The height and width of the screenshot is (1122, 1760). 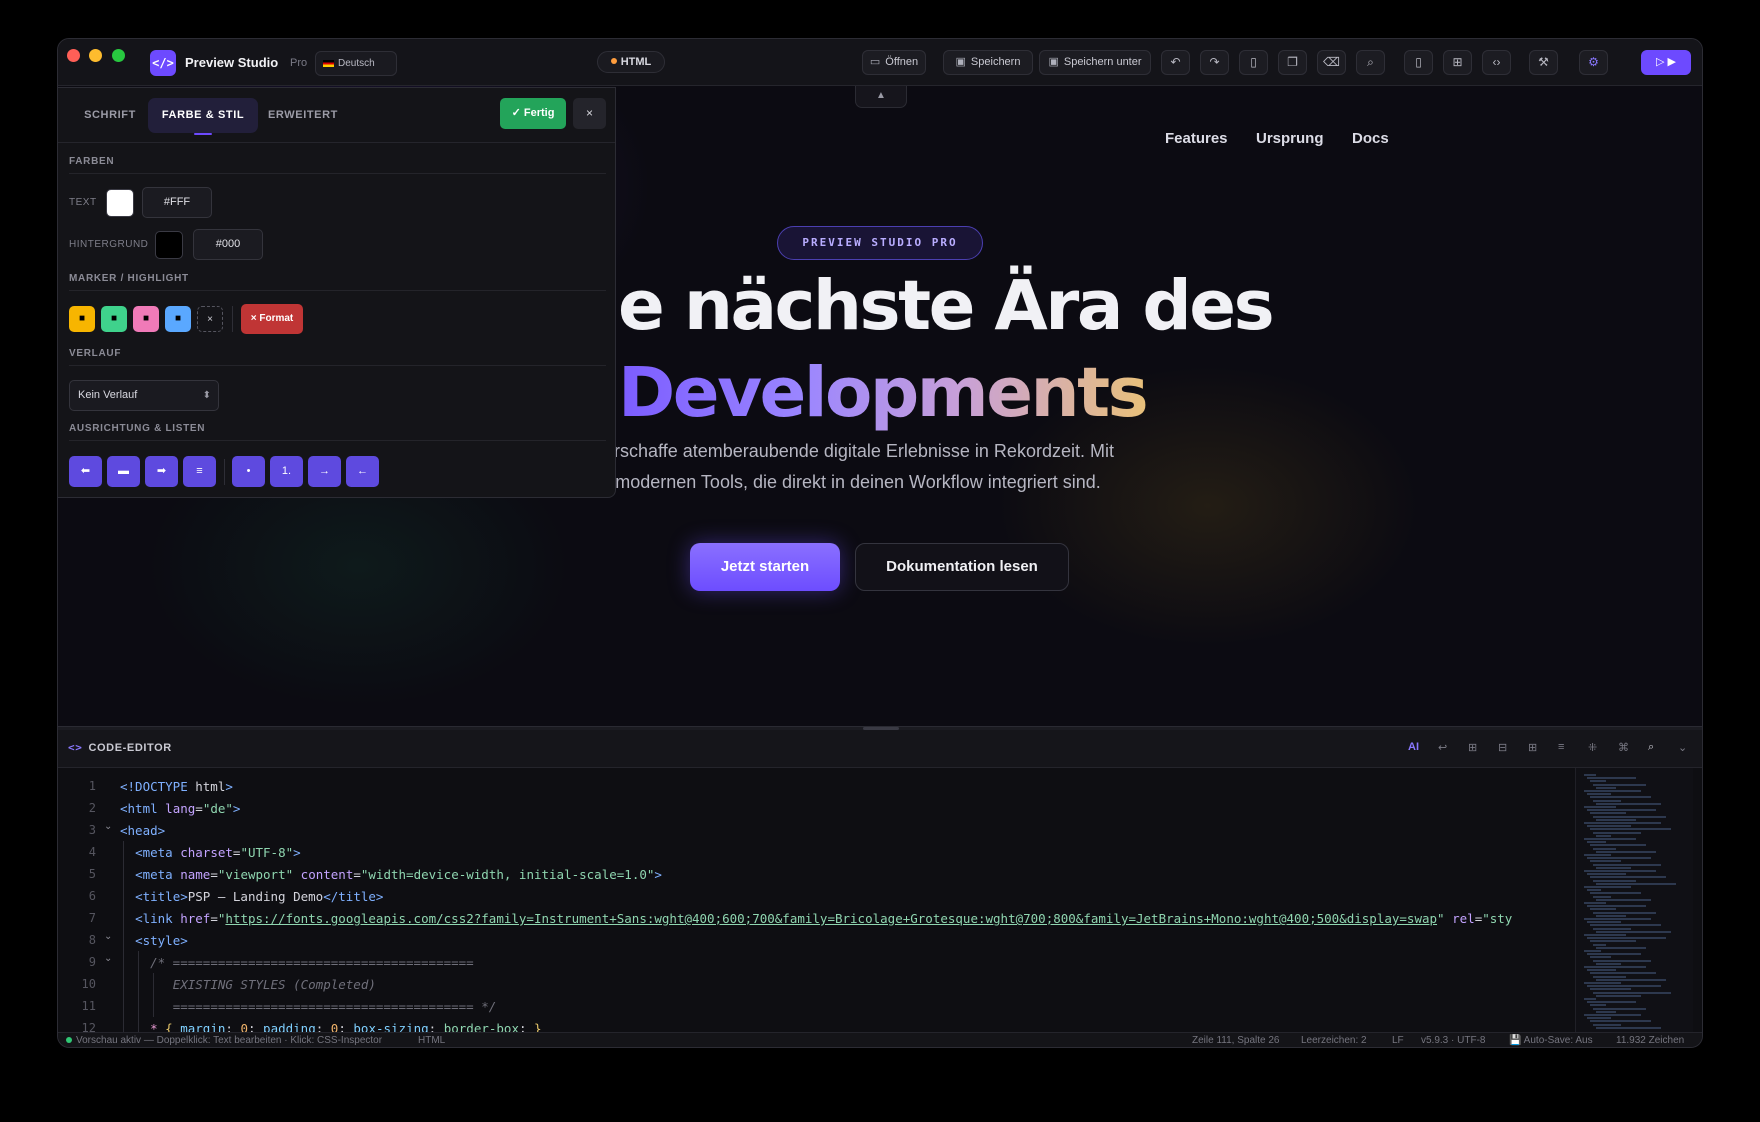 What do you see at coordinates (324, 471) in the screenshot?
I see `indent-button: →` at bounding box center [324, 471].